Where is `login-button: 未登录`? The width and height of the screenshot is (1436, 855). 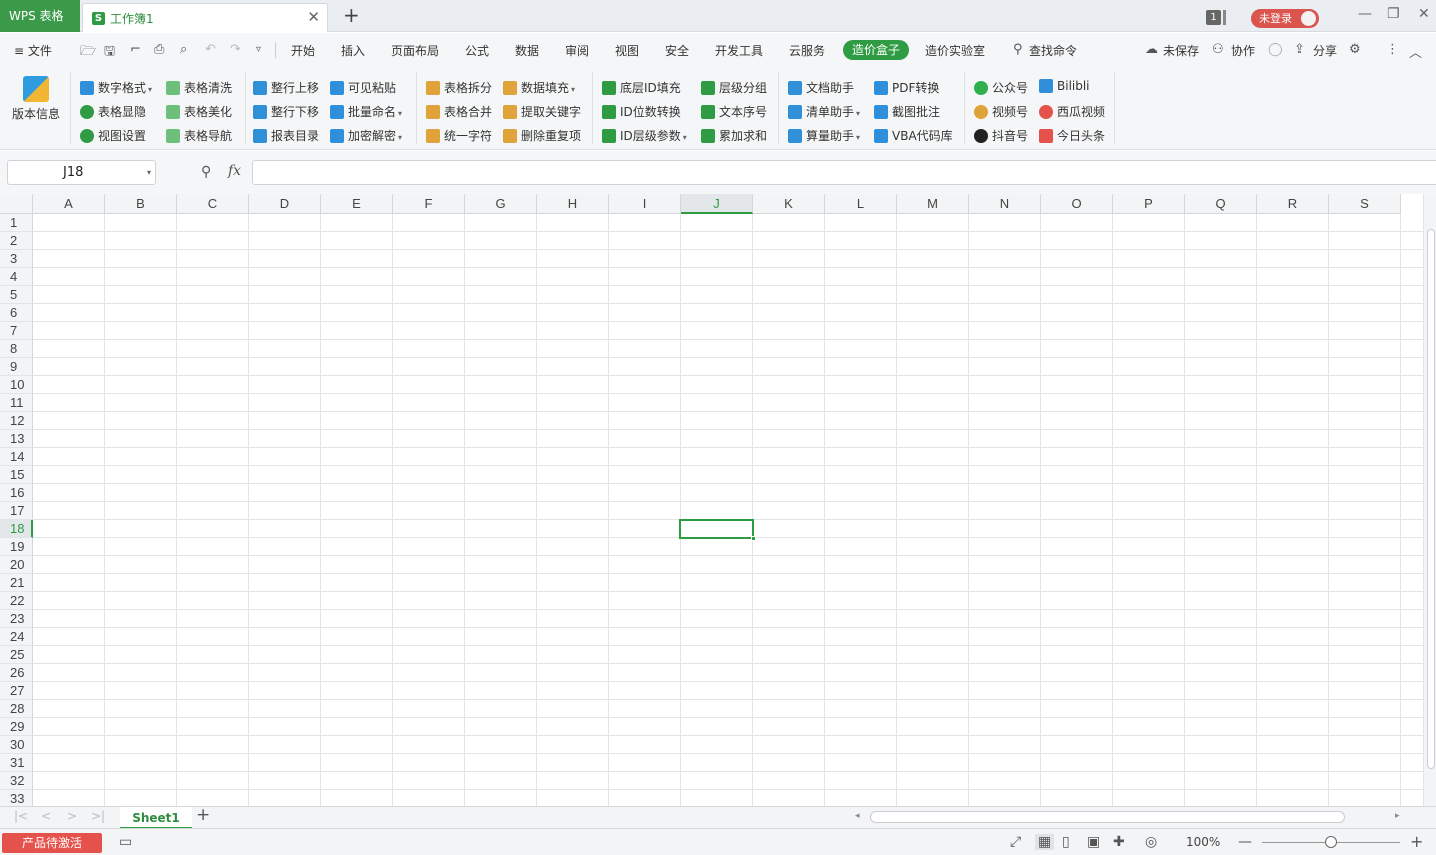
login-button: 未登录 is located at coordinates (1285, 18).